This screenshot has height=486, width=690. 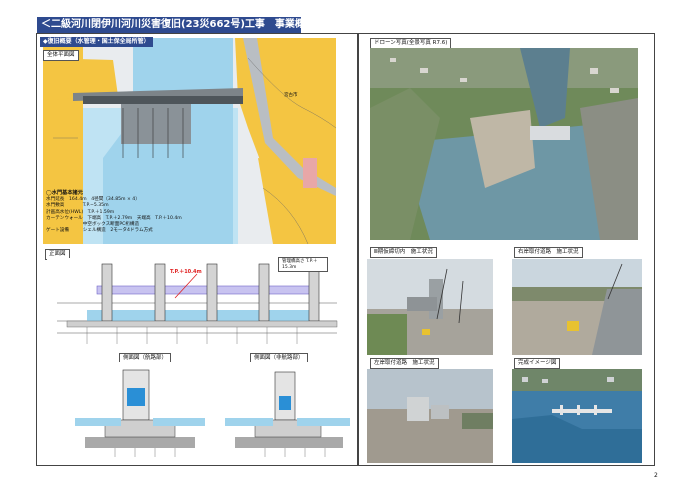 What do you see at coordinates (303, 264) in the screenshot?
I see `bridge-height-label: 管理橋高さ T.P.＋15.3m` at bounding box center [303, 264].